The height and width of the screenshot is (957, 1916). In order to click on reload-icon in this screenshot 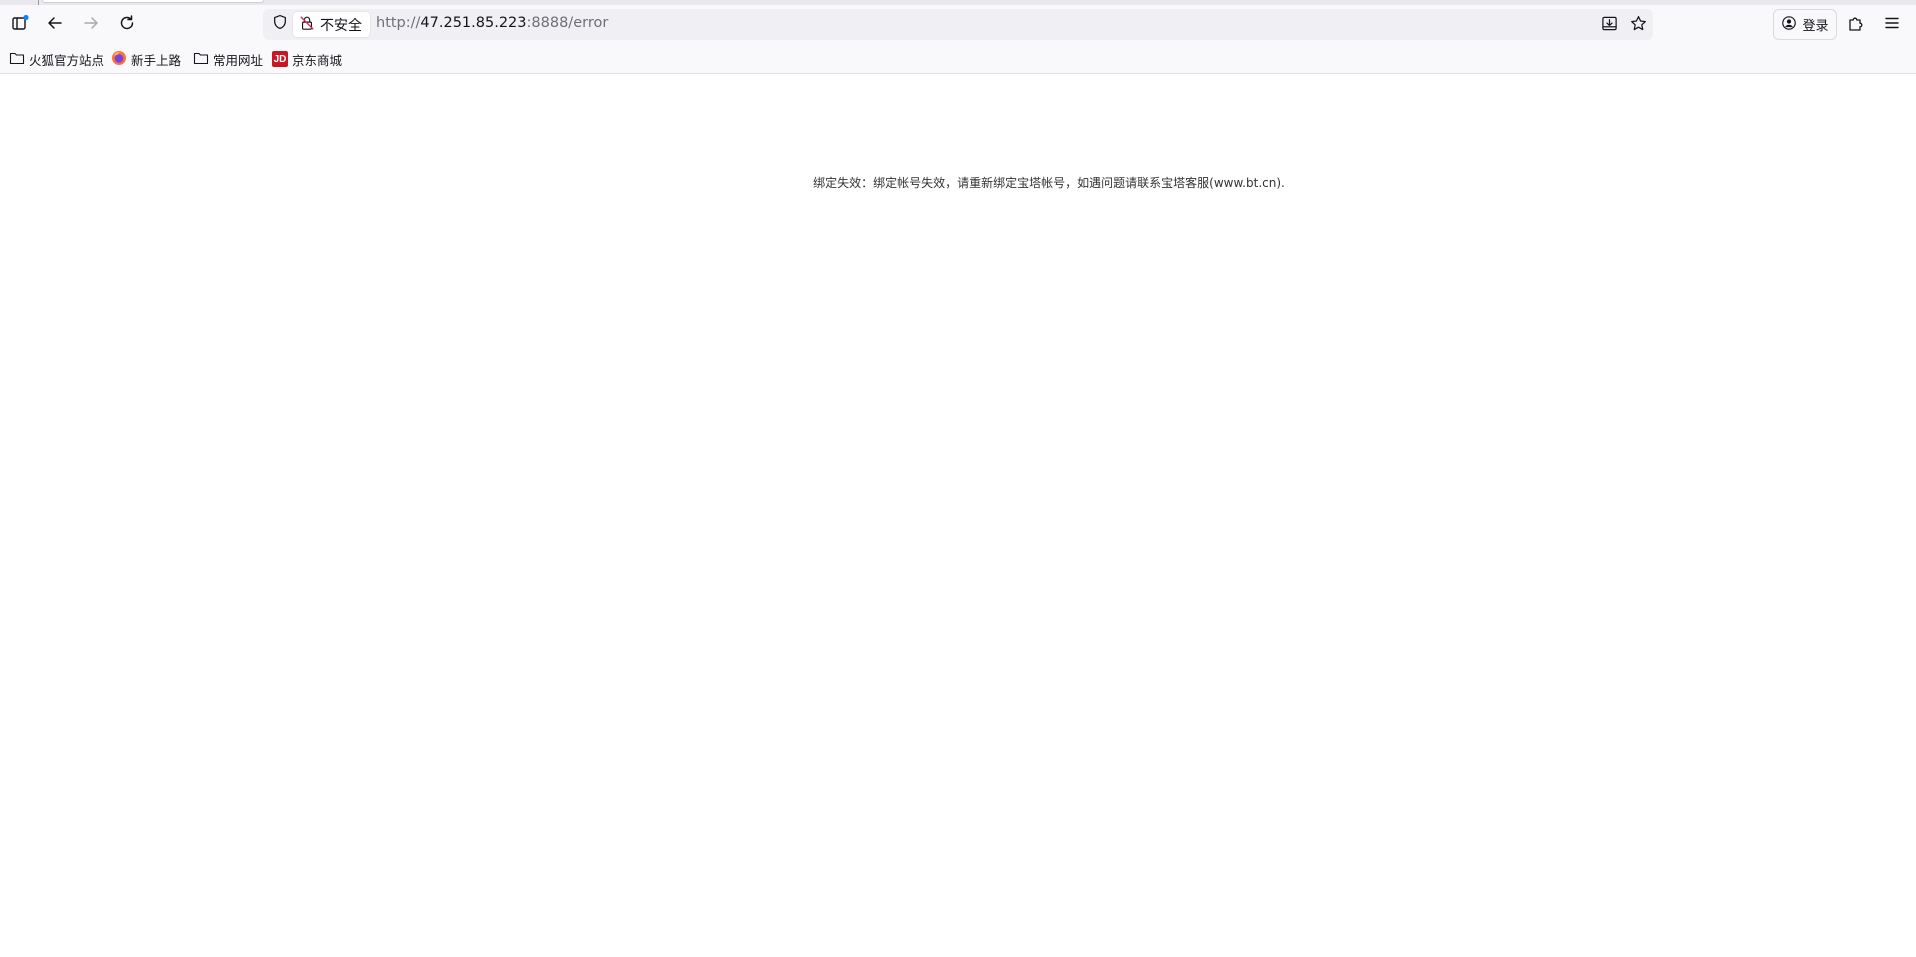, I will do `click(127, 25)`.